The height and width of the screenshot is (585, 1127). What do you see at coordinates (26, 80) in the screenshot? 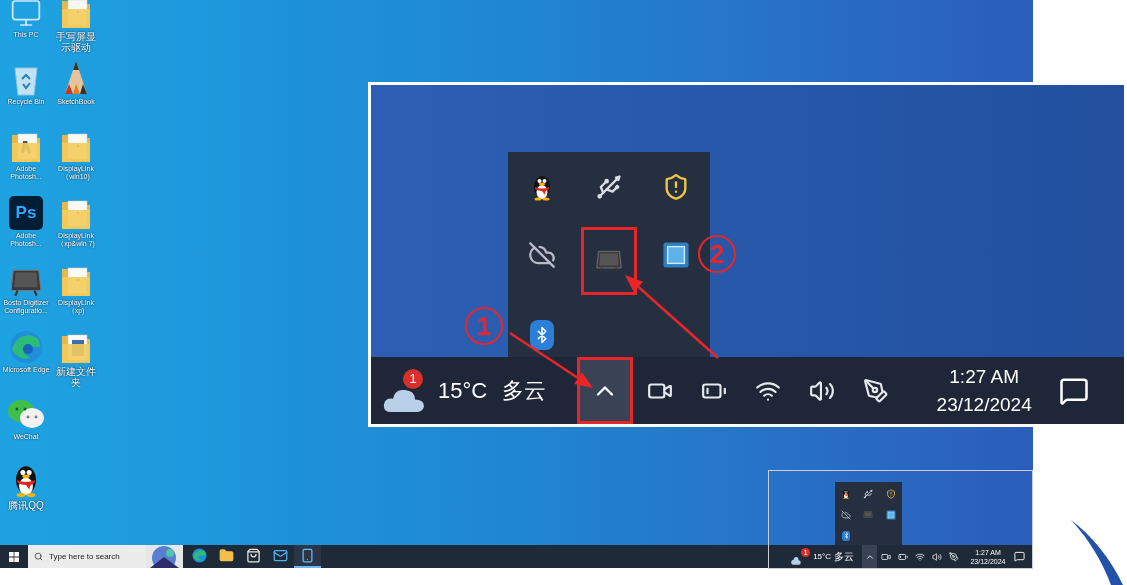
I see `recycle-bin-icon` at bounding box center [26, 80].